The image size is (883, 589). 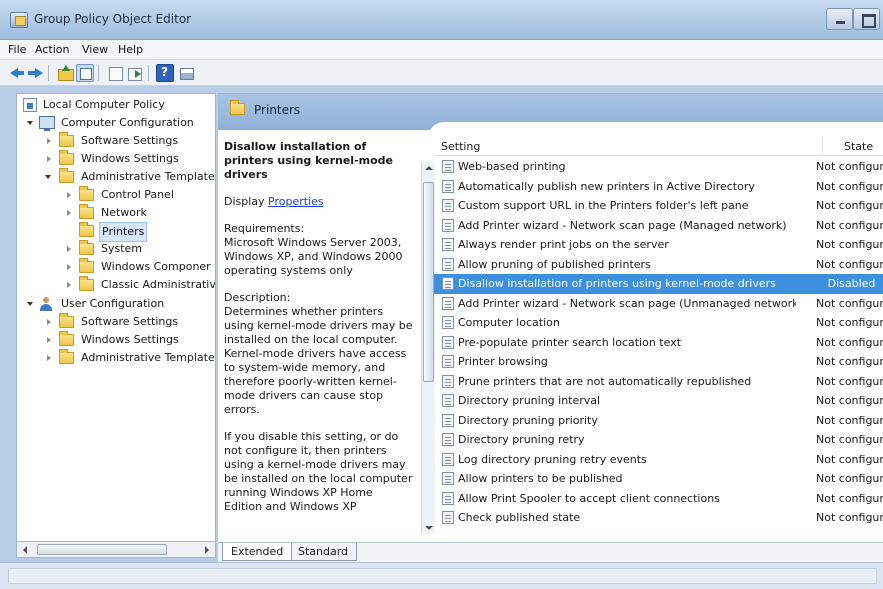 I want to click on help-icon, so click(x=165, y=73).